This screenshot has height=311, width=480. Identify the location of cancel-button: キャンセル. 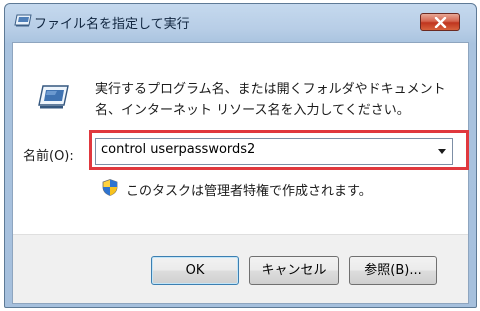
(294, 270).